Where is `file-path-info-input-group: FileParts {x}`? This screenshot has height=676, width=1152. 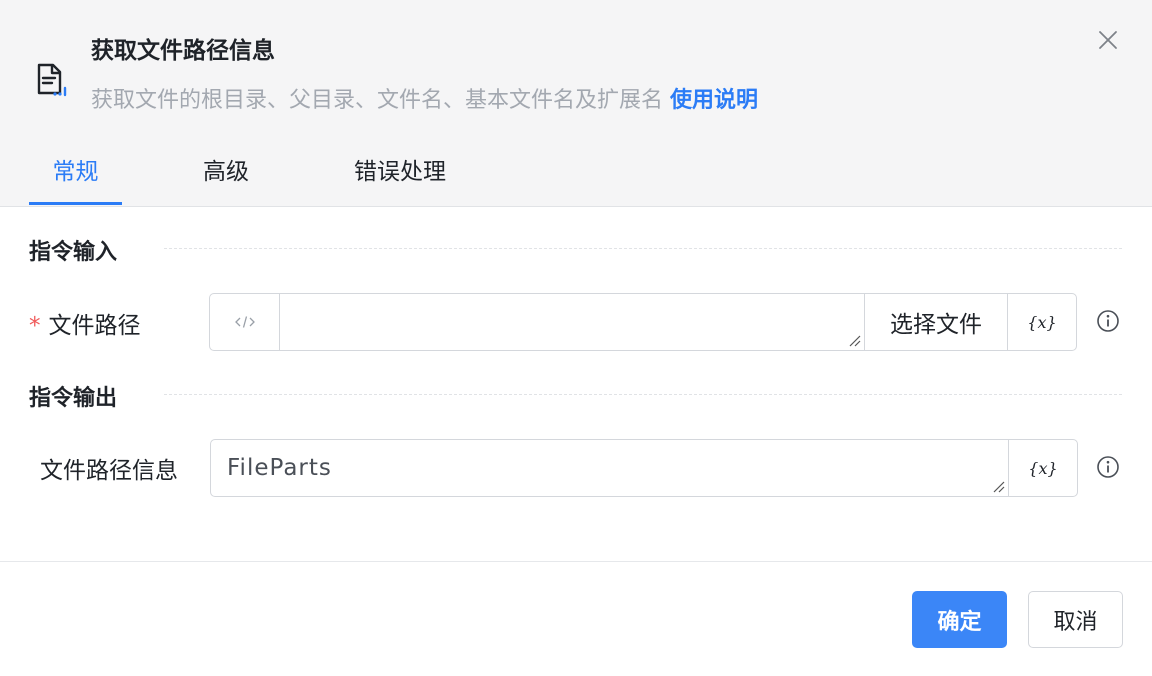 file-path-info-input-group: FileParts {x} is located at coordinates (644, 468).